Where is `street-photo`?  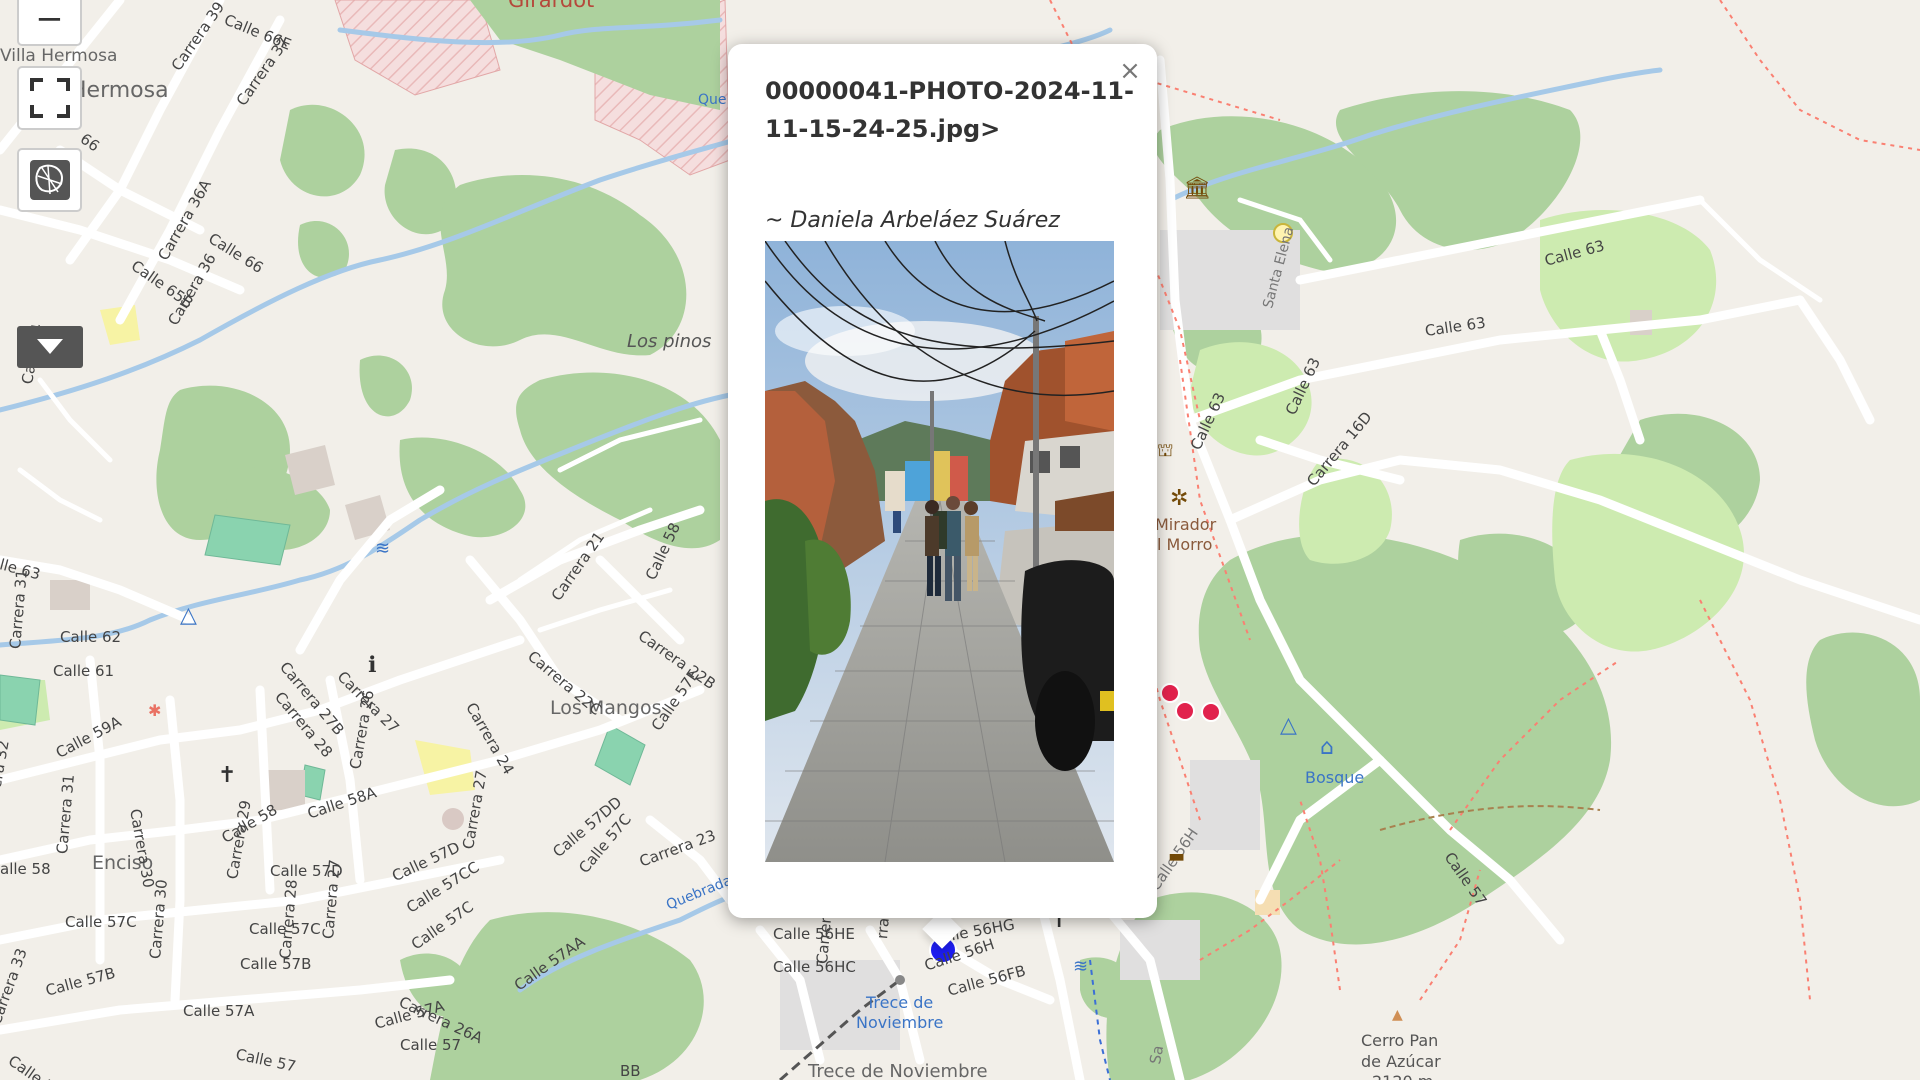 street-photo is located at coordinates (939, 551).